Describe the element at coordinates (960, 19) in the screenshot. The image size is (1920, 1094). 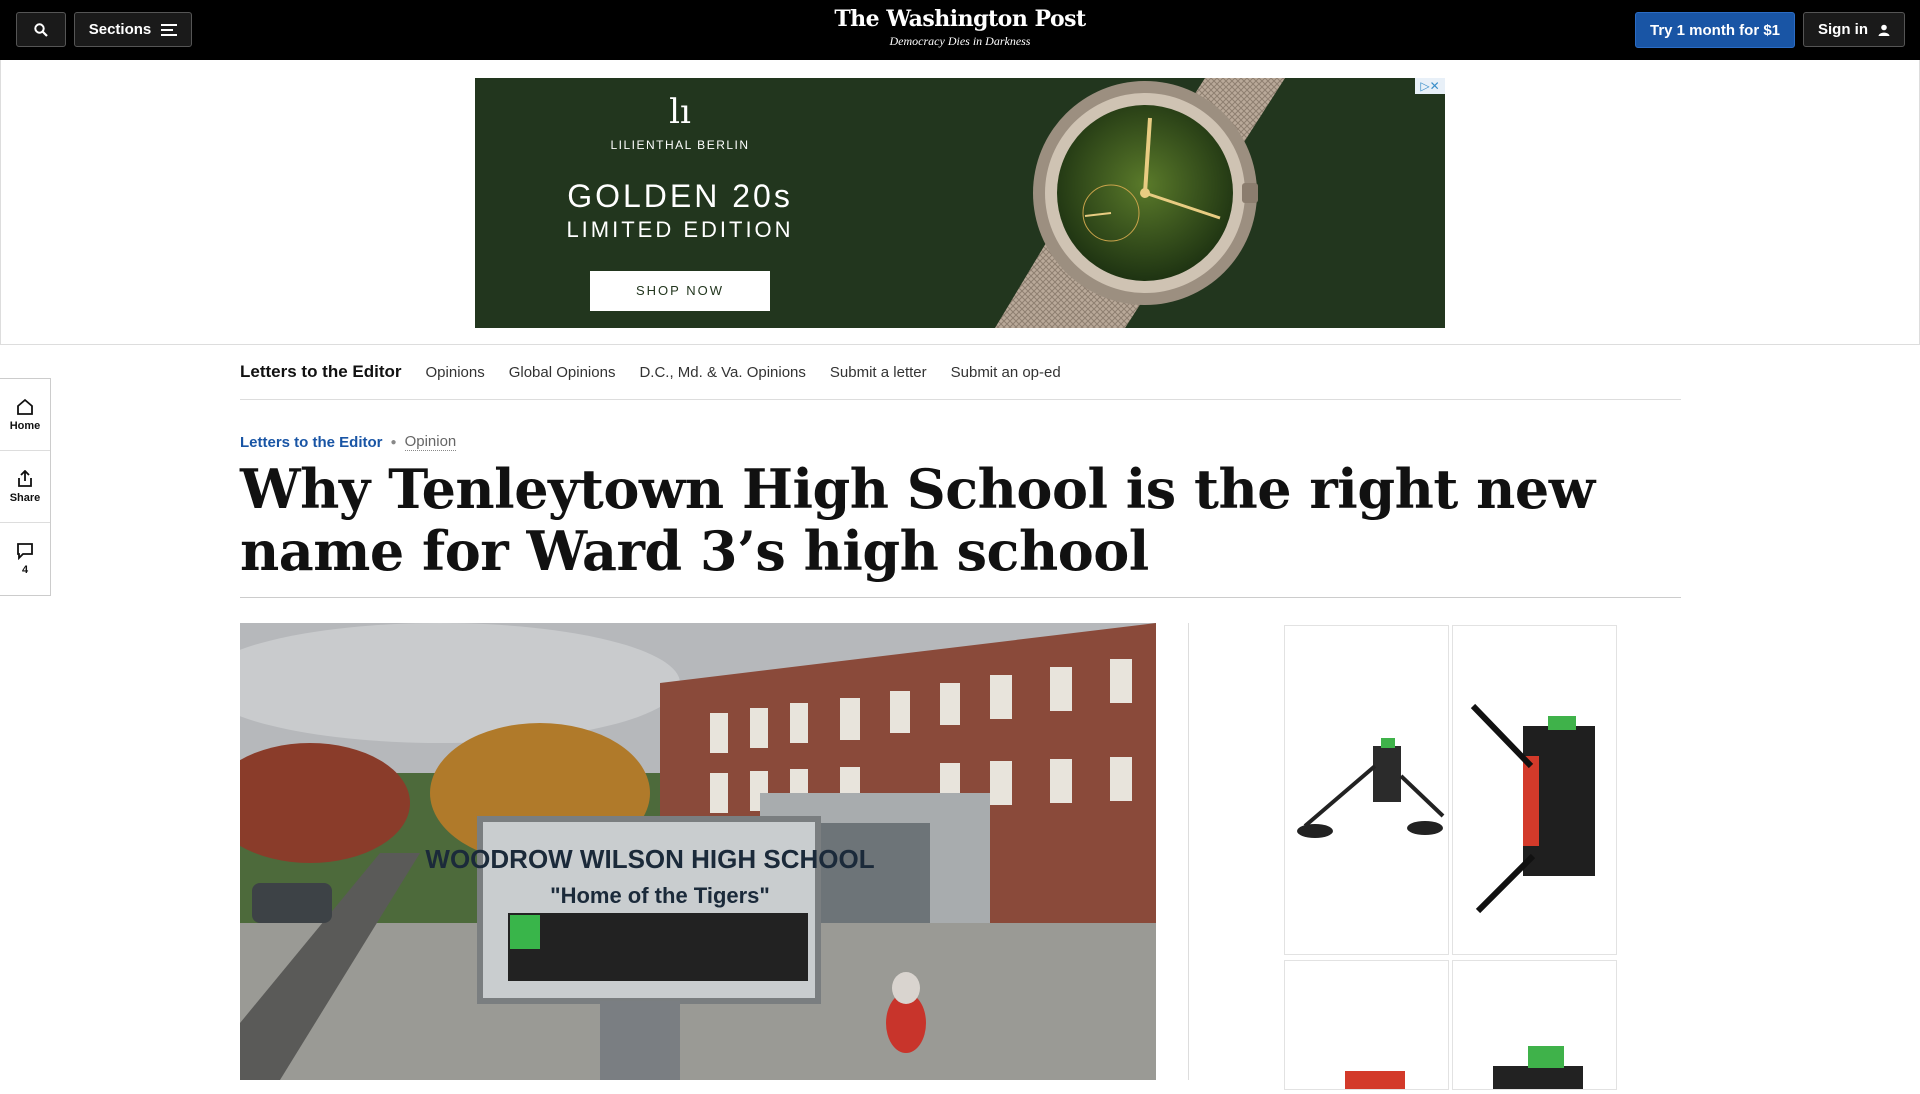
I see `logo-name: The Washington Post` at that location.